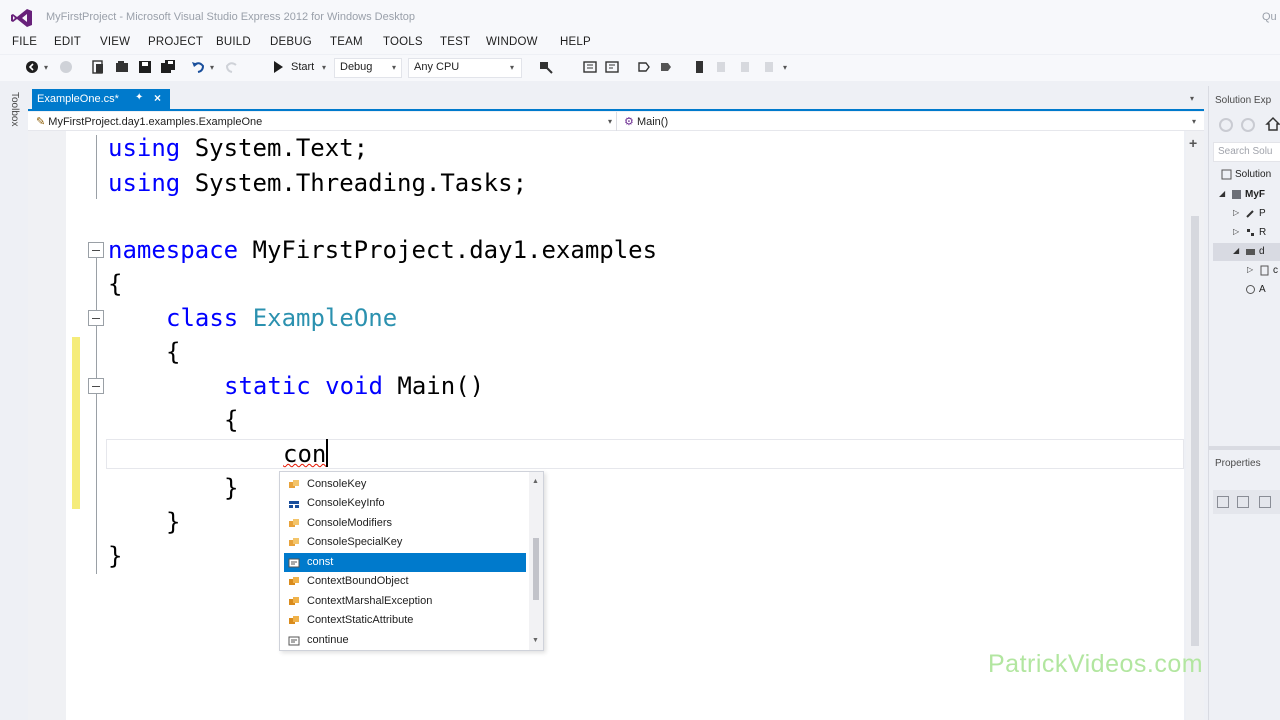  What do you see at coordinates (1246, 152) in the screenshot?
I see `solution-search-input: Search Solu` at bounding box center [1246, 152].